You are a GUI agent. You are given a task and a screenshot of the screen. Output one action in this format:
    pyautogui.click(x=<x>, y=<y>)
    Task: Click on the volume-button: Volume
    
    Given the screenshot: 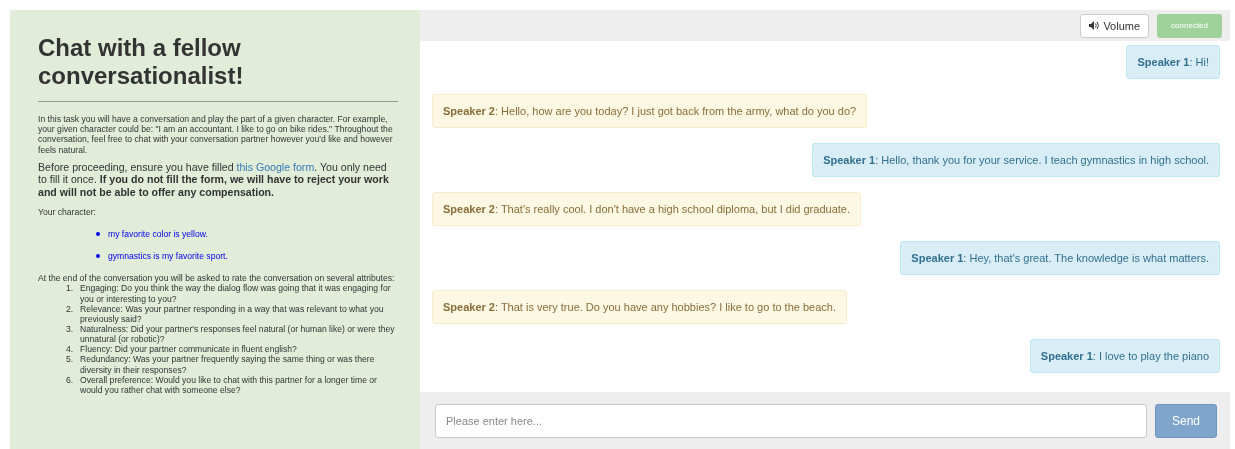 What is the action you would take?
    pyautogui.click(x=1115, y=25)
    